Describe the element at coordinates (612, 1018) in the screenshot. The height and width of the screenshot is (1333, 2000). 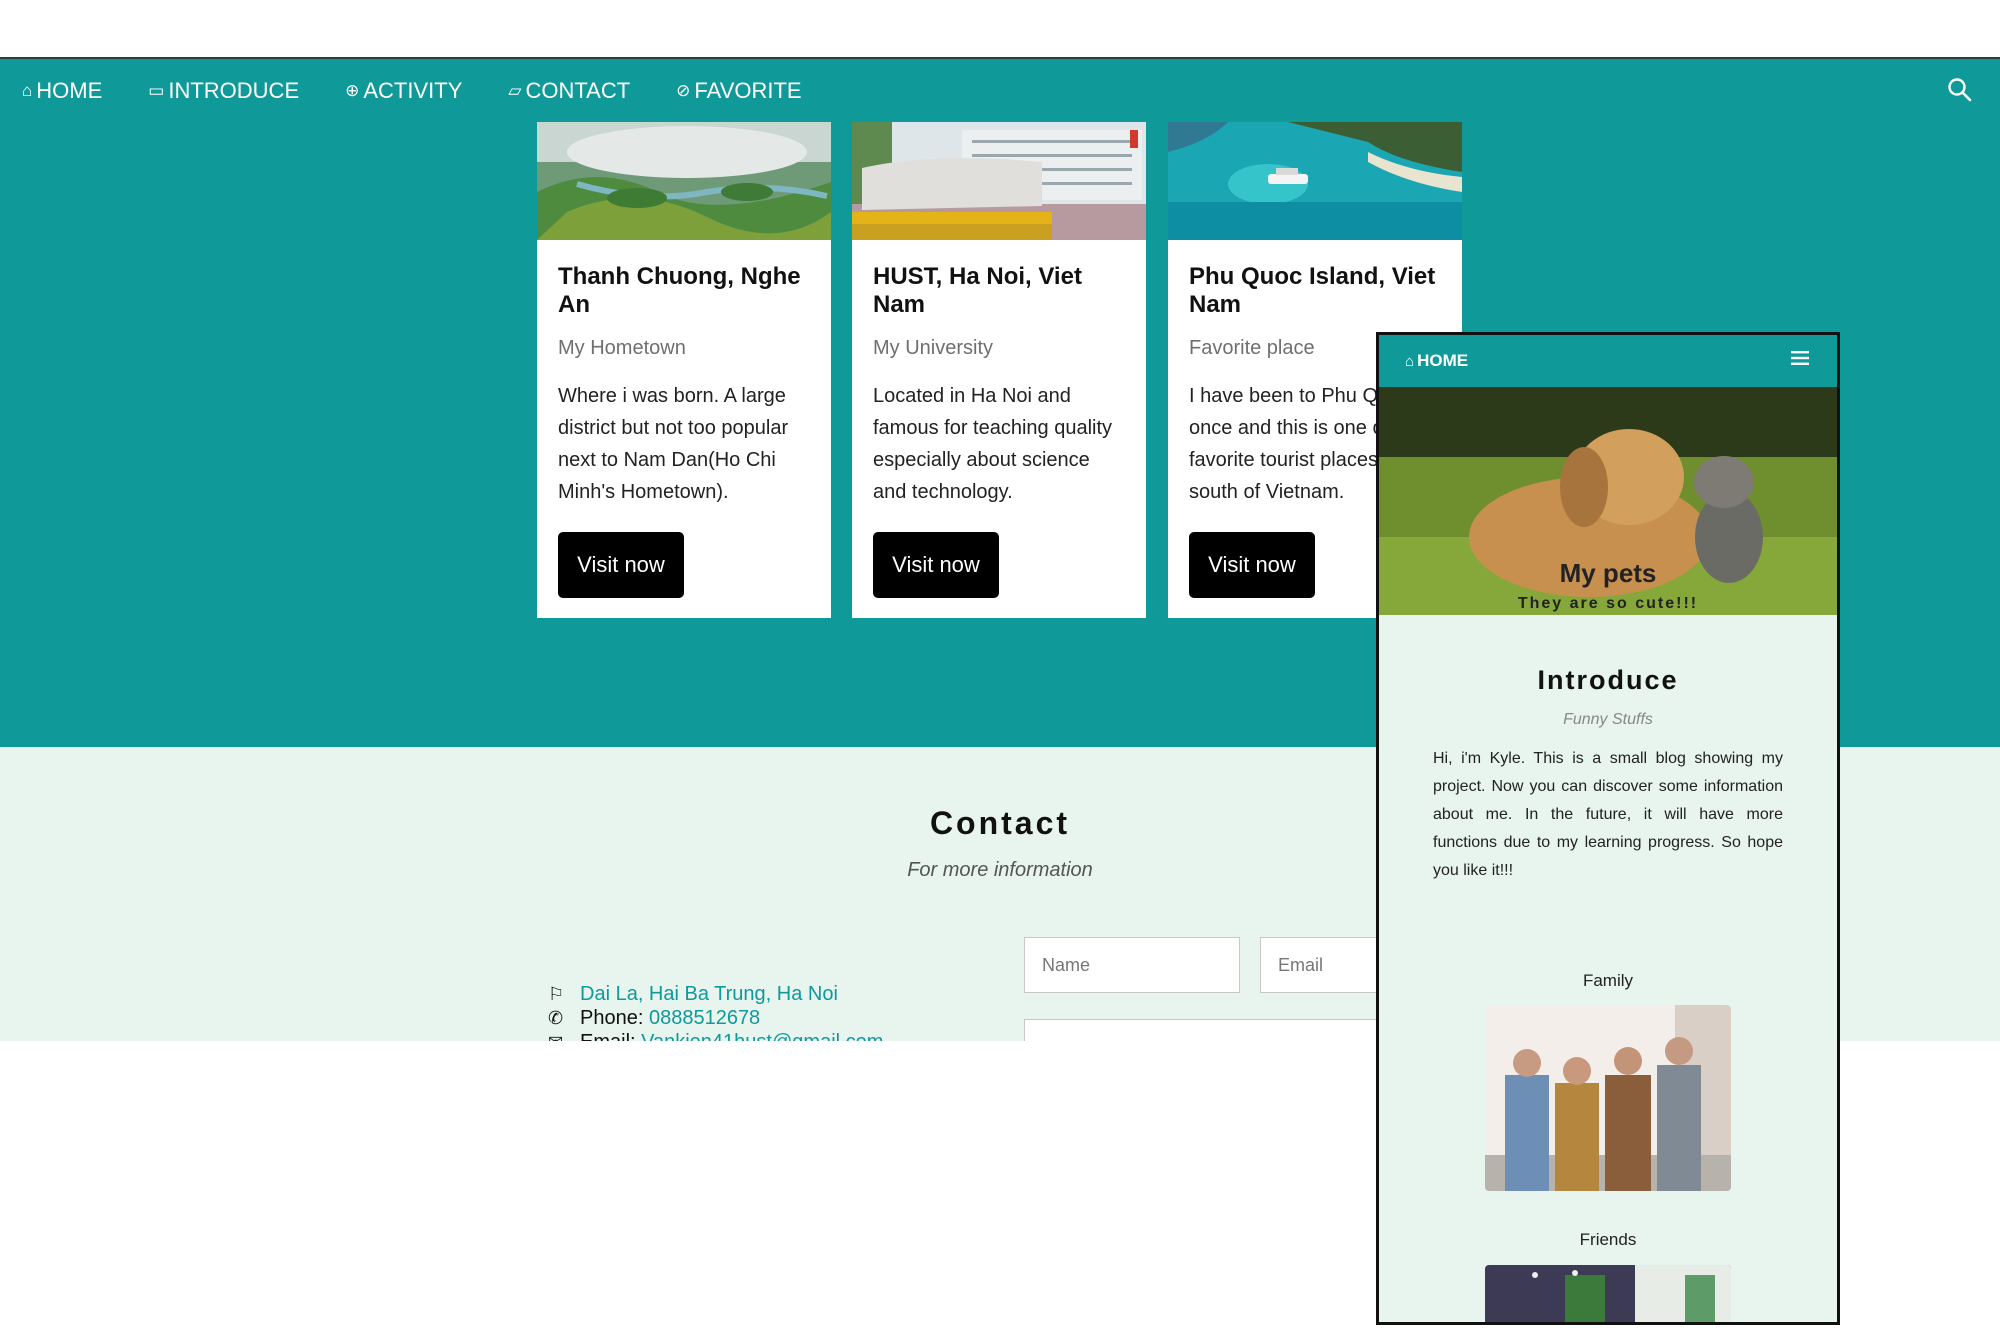
I see `phone-label: Phone:` at that location.